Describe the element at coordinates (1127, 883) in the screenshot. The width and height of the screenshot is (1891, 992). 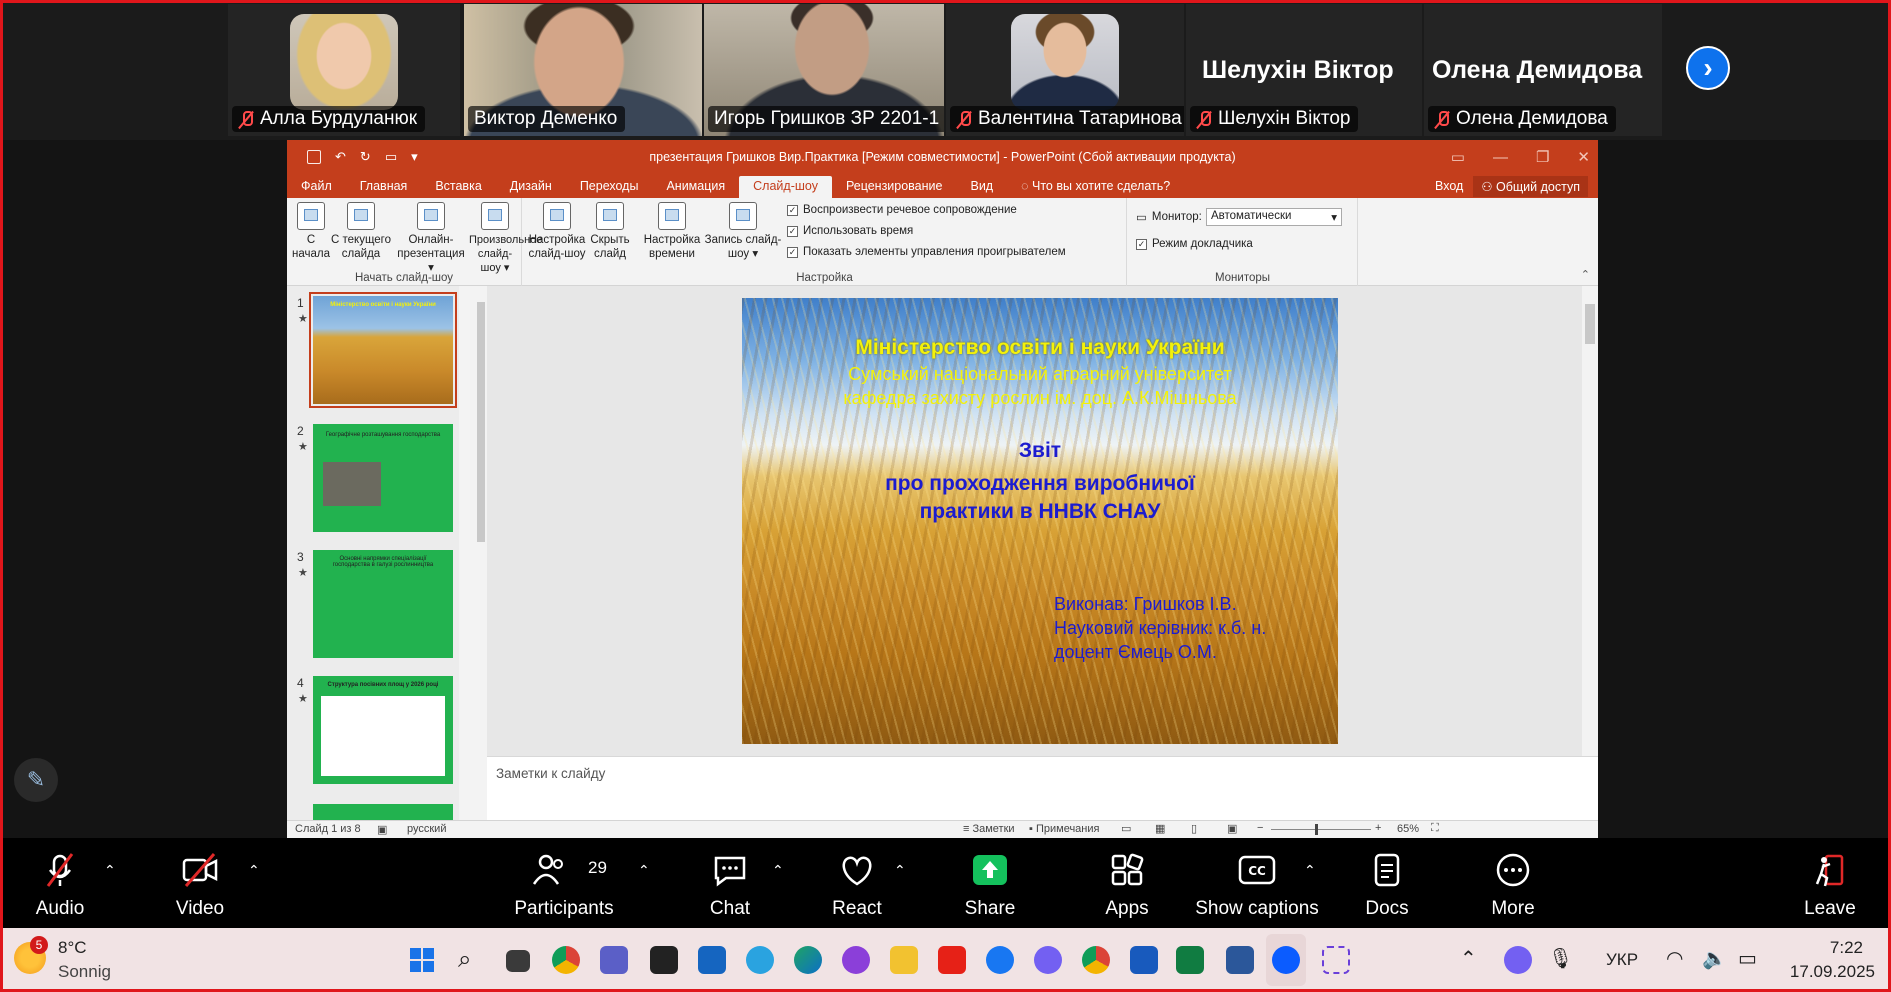
I see `apps-button: Apps` at that location.